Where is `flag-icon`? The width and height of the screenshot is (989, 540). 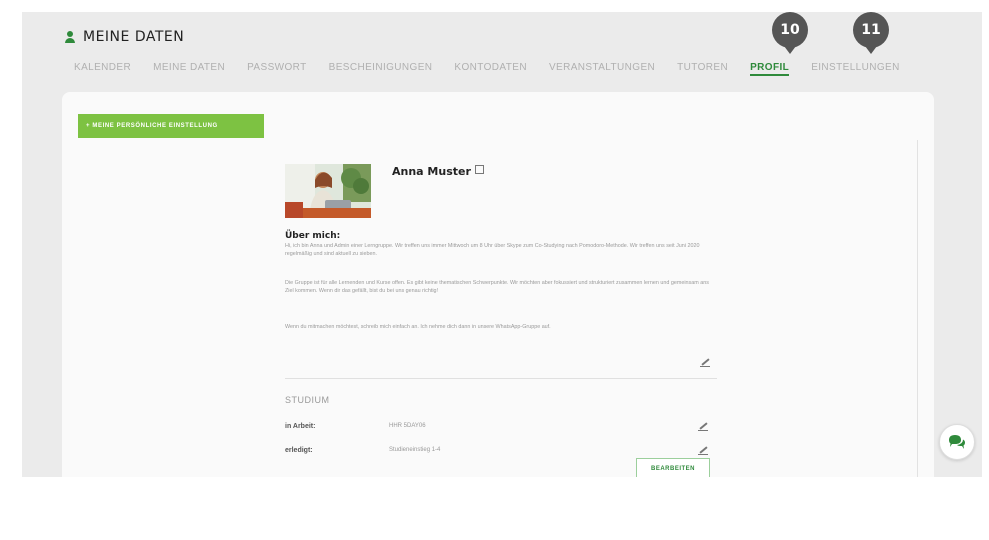 flag-icon is located at coordinates (479, 169).